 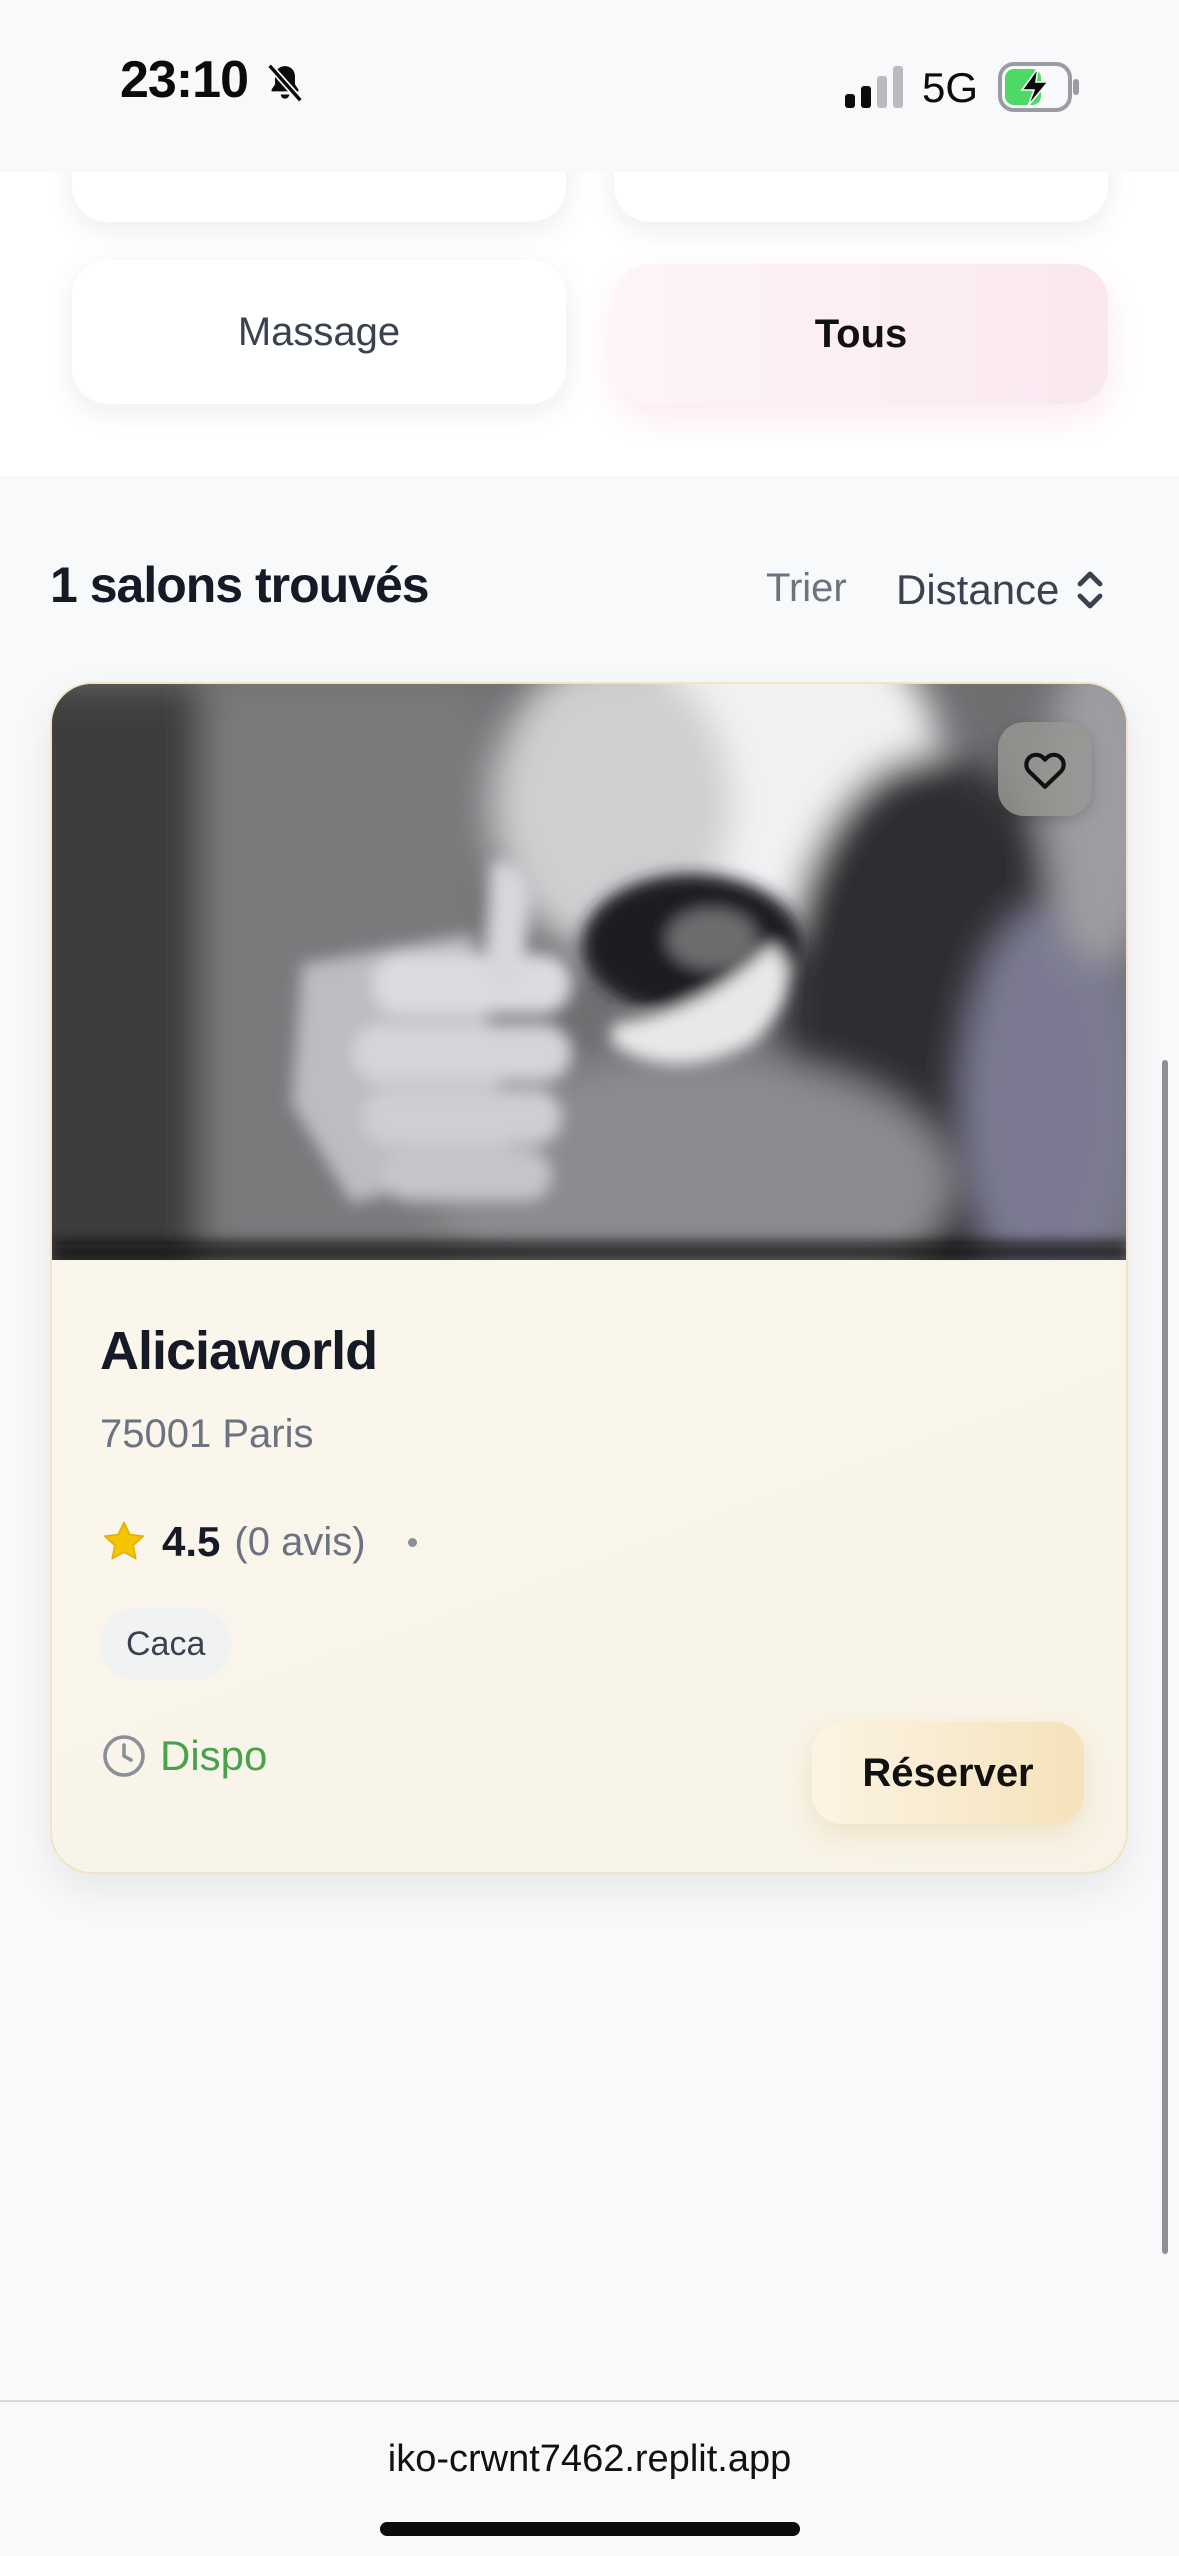 I want to click on browser-address-bar: iko-crwnt7462.replit.app, so click(x=589, y=2478).